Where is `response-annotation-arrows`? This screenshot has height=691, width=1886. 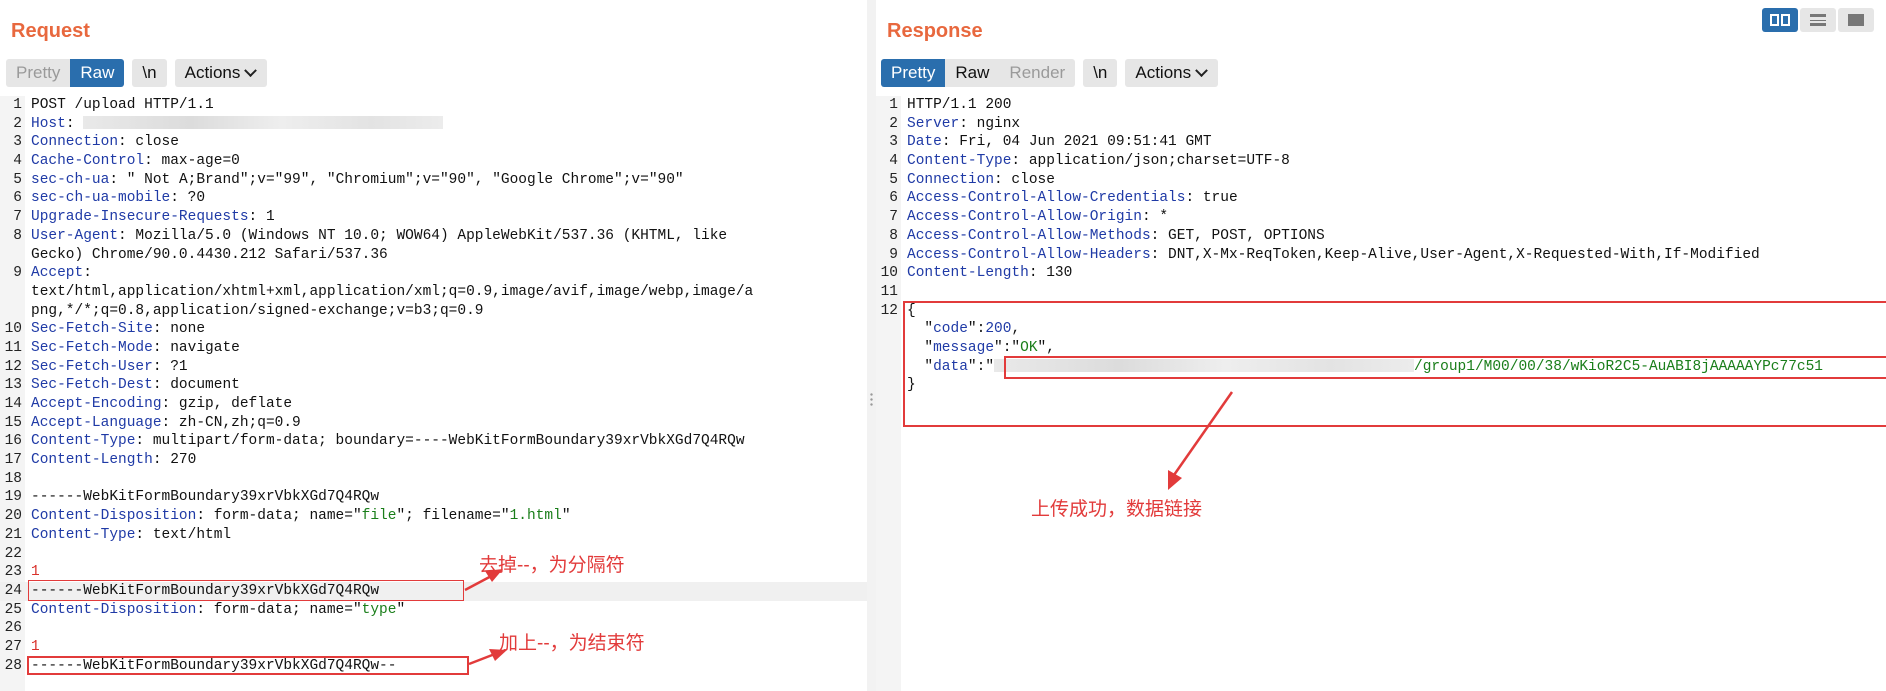
response-annotation-arrows is located at coordinates (1201, 440).